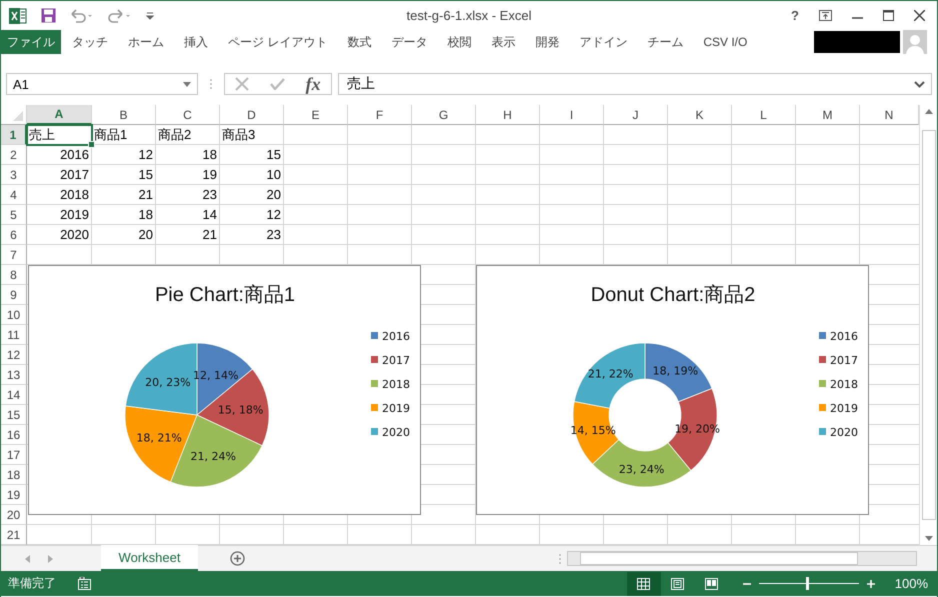 The width and height of the screenshot is (938, 597). Describe the element at coordinates (358, 42) in the screenshot. I see `ribbon-tab: 数式` at that location.